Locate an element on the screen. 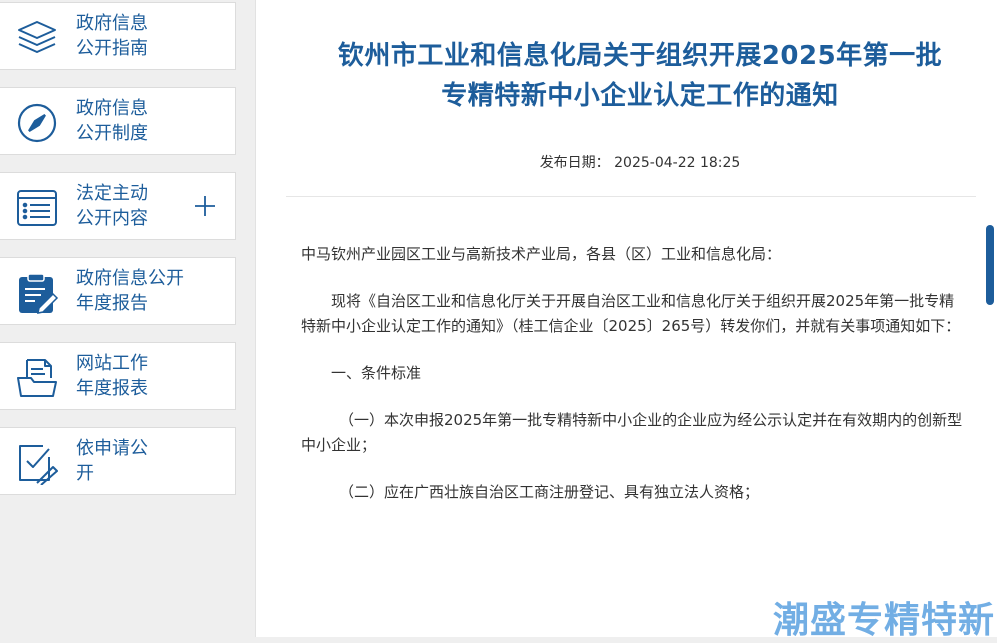 The width and height of the screenshot is (997, 643). folder-document-icon is located at coordinates (37, 378).